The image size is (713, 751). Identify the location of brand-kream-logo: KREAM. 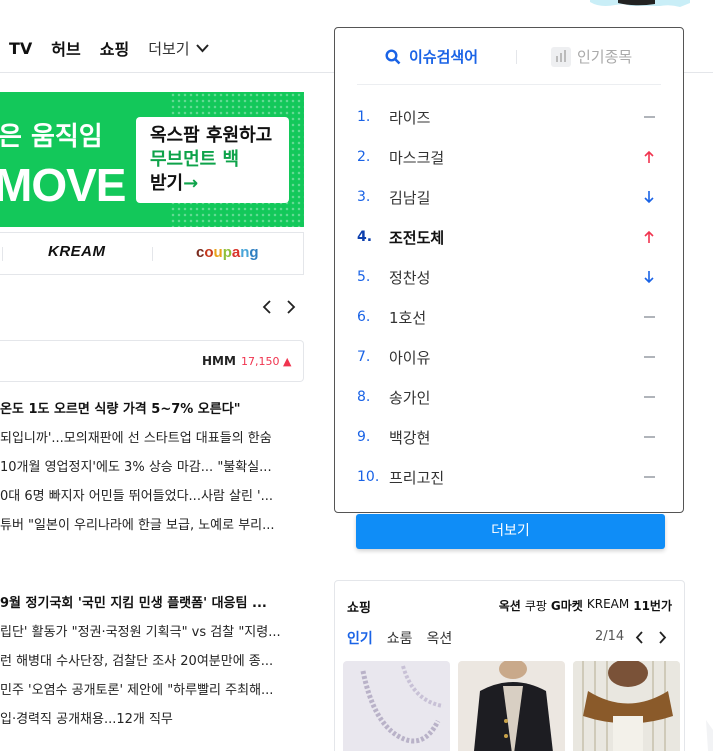
(77, 251).